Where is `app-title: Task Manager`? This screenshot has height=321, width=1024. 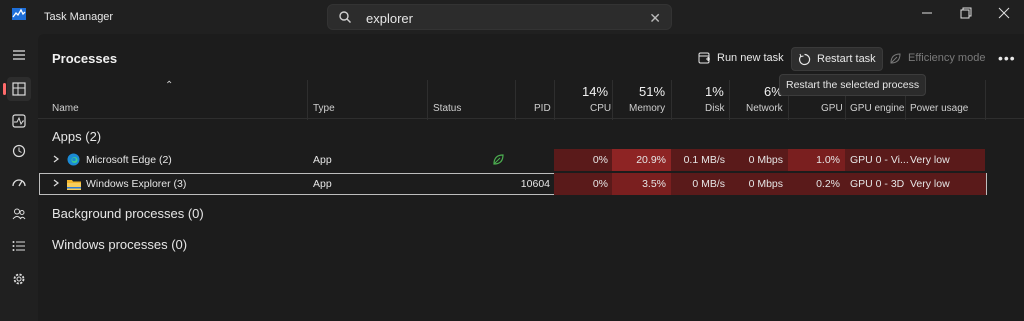 app-title: Task Manager is located at coordinates (79, 17).